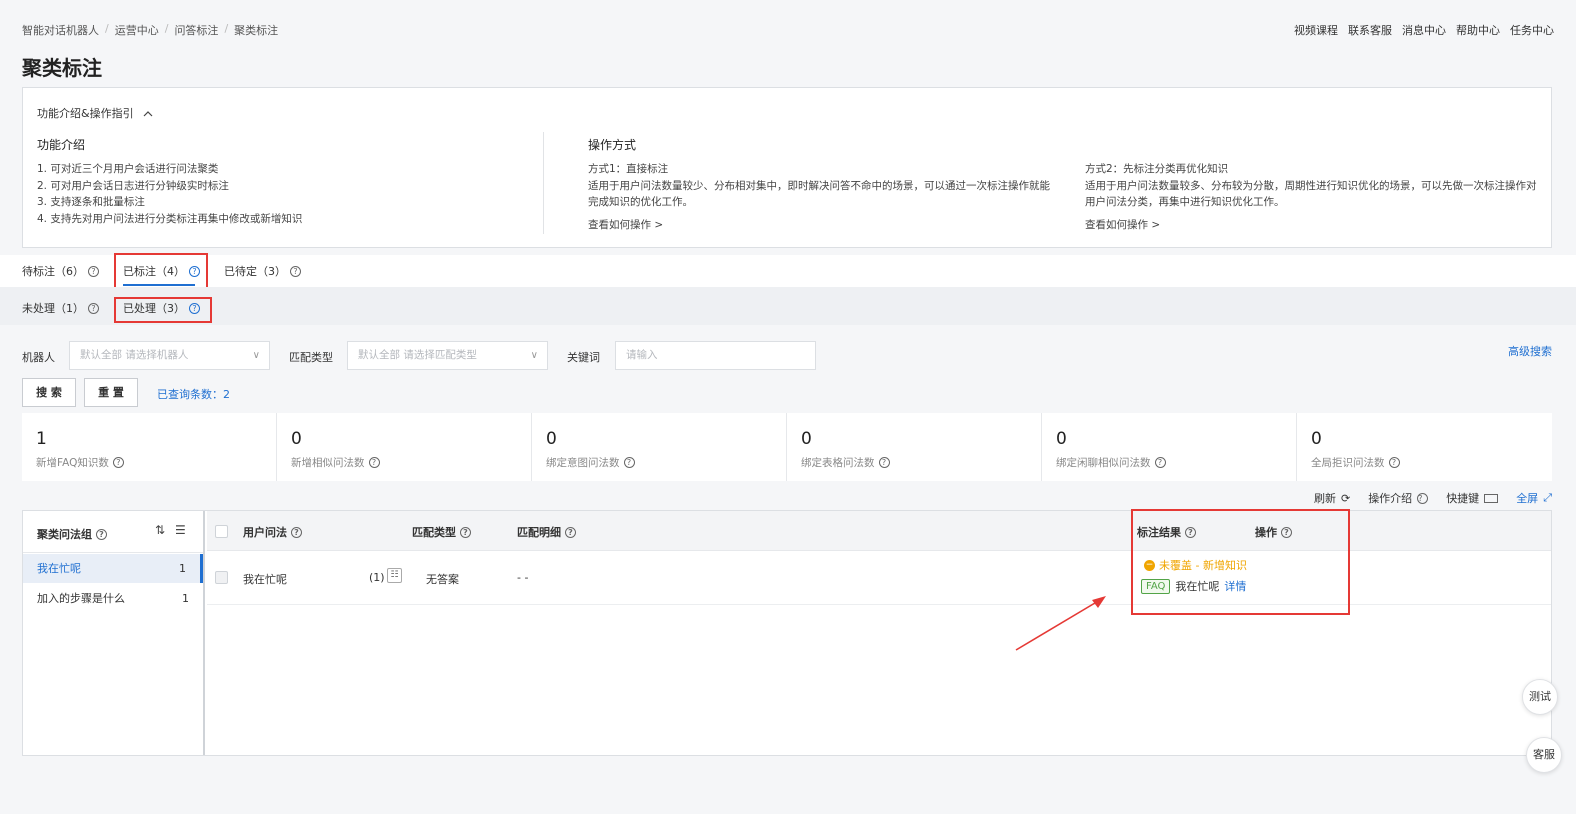 Image resolution: width=1576 pixels, height=814 pixels. Describe the element at coordinates (196, 30) in the screenshot. I see `breadcrumb-item: 问答标注` at that location.